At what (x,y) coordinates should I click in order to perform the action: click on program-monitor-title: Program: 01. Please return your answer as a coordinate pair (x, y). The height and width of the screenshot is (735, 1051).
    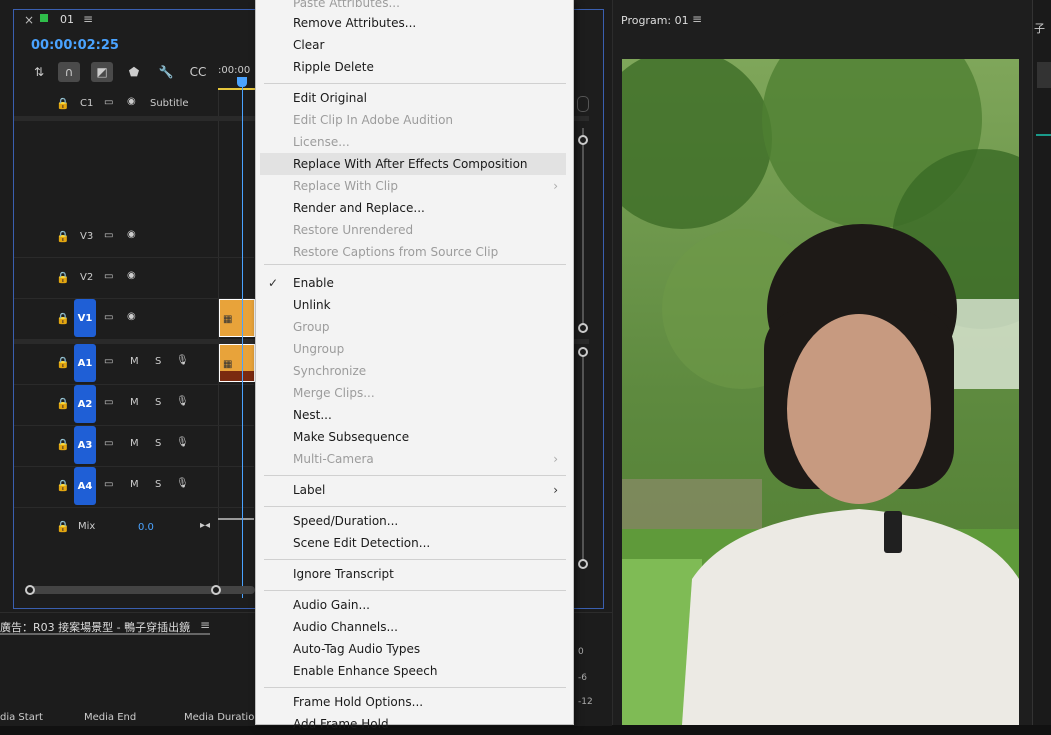
    Looking at the image, I should click on (655, 20).